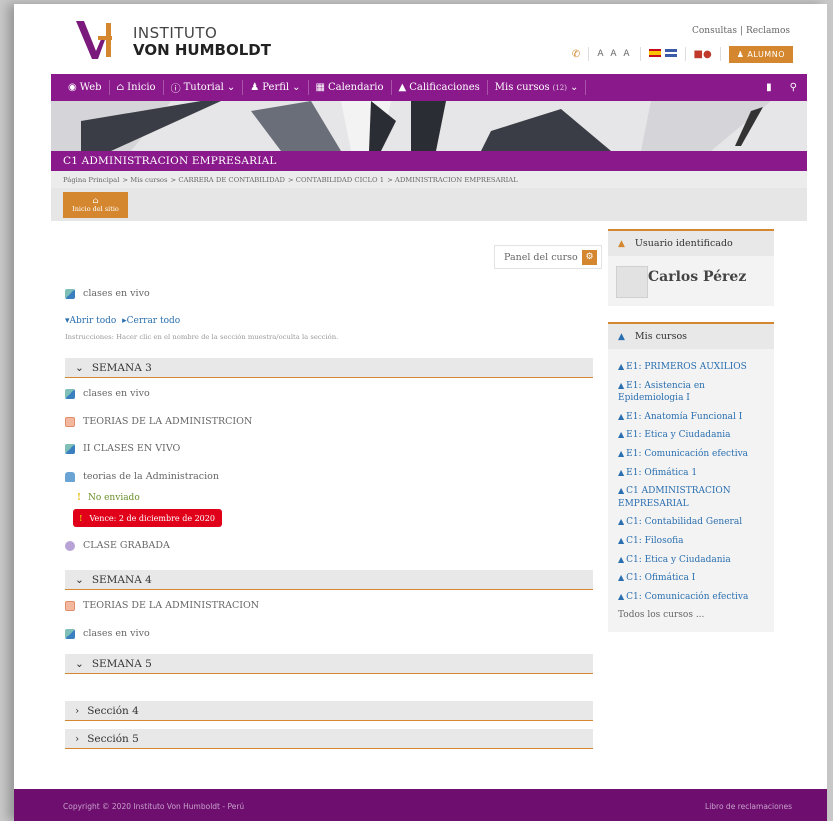 The width and height of the screenshot is (833, 821). Describe the element at coordinates (452, 180) in the screenshot. I see `breadcrumb-item: > ADMINISTRACION EMPRESARIAL` at that location.